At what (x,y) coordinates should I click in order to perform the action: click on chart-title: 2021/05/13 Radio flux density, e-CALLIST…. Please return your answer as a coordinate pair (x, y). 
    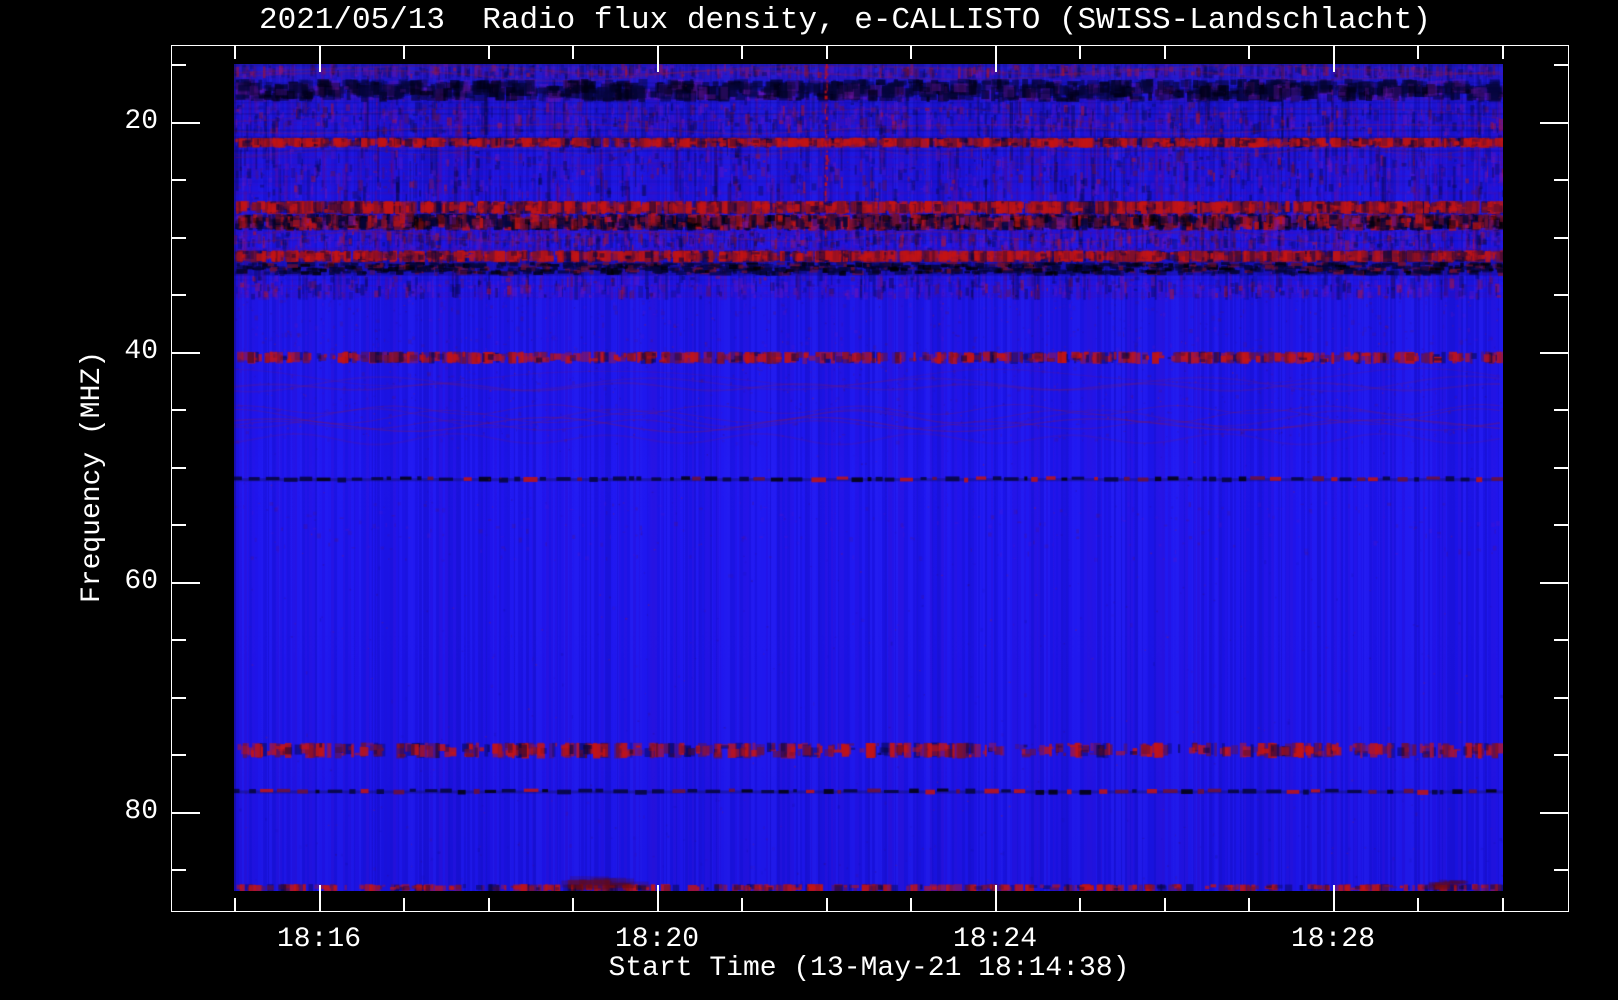
    Looking at the image, I should click on (845, 20).